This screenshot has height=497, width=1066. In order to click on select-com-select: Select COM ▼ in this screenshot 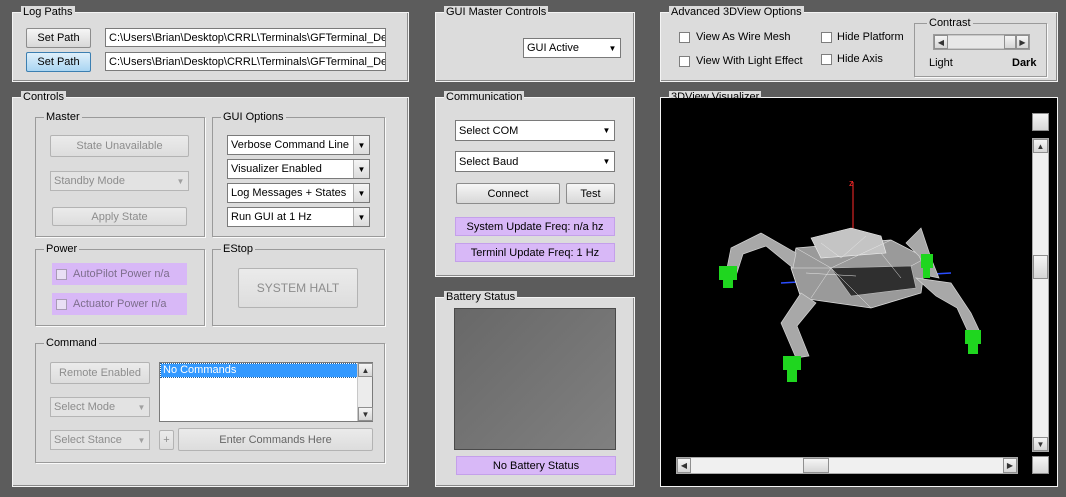, I will do `click(535, 130)`.